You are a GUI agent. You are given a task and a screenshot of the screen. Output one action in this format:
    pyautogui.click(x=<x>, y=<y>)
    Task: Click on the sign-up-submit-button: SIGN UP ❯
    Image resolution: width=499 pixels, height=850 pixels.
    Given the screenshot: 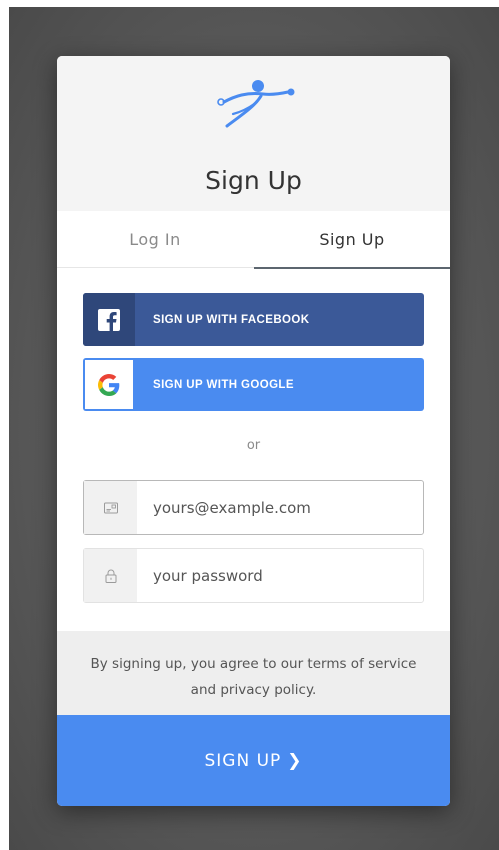 What is the action you would take?
    pyautogui.click(x=253, y=760)
    